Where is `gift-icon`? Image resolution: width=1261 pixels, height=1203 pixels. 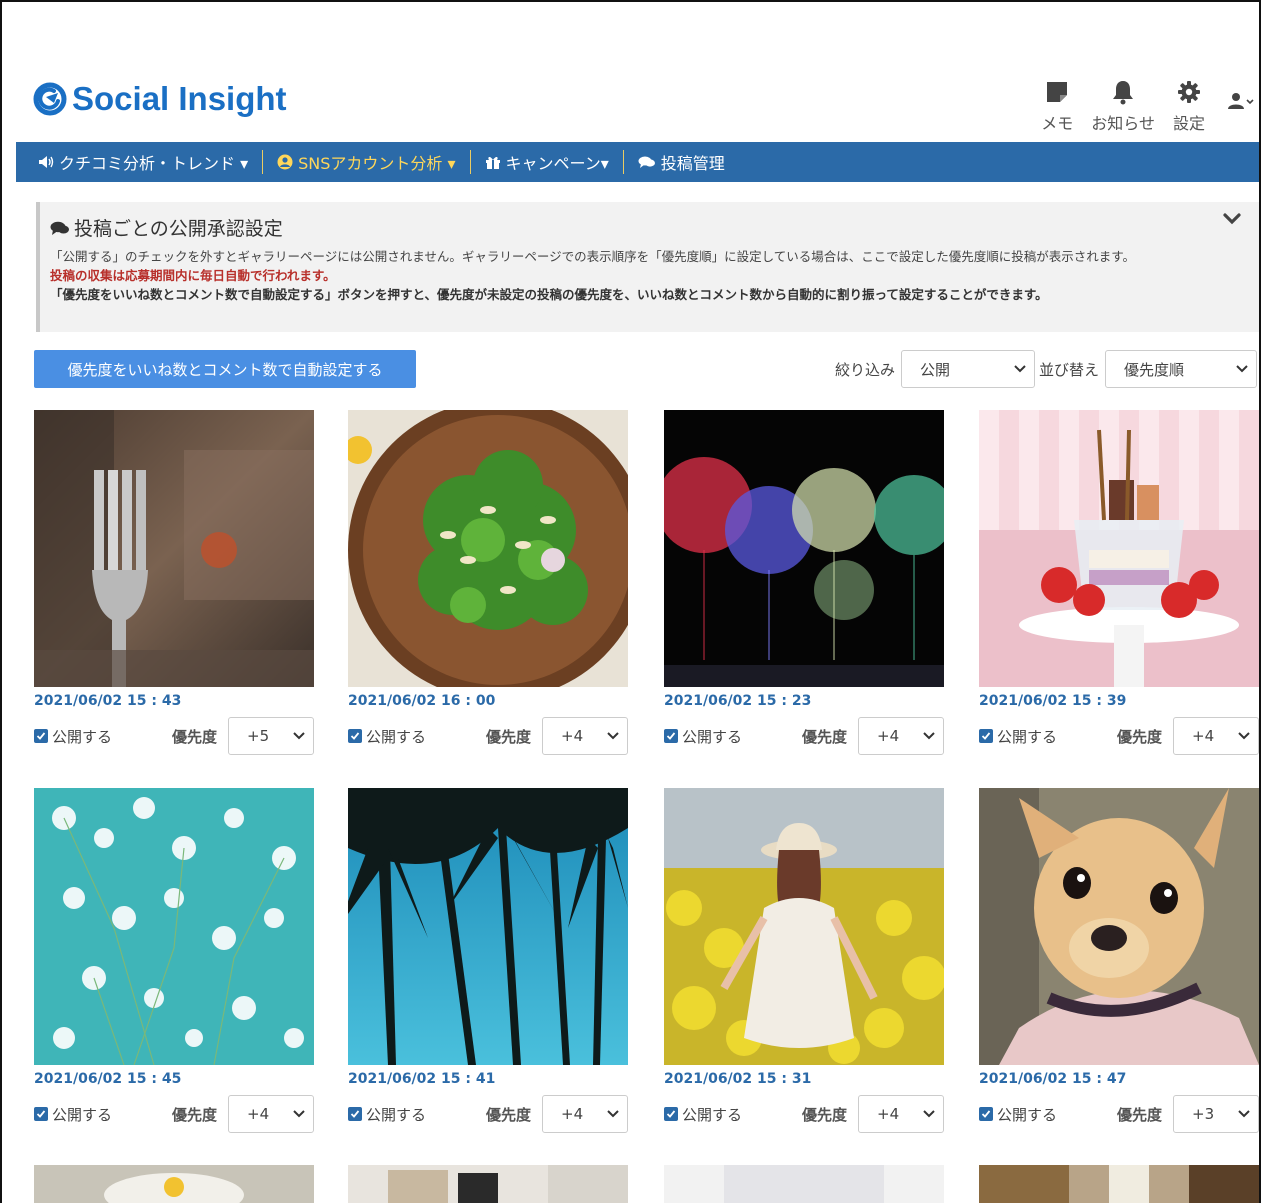
gift-icon is located at coordinates (492, 162).